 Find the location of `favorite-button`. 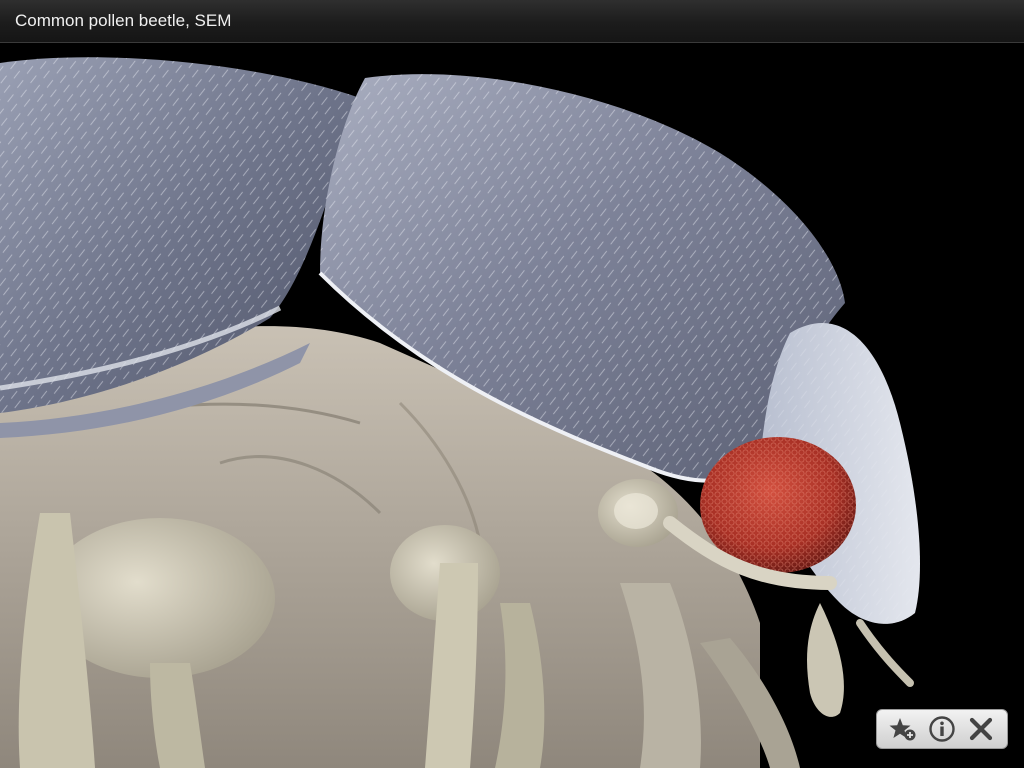

favorite-button is located at coordinates (903, 729).